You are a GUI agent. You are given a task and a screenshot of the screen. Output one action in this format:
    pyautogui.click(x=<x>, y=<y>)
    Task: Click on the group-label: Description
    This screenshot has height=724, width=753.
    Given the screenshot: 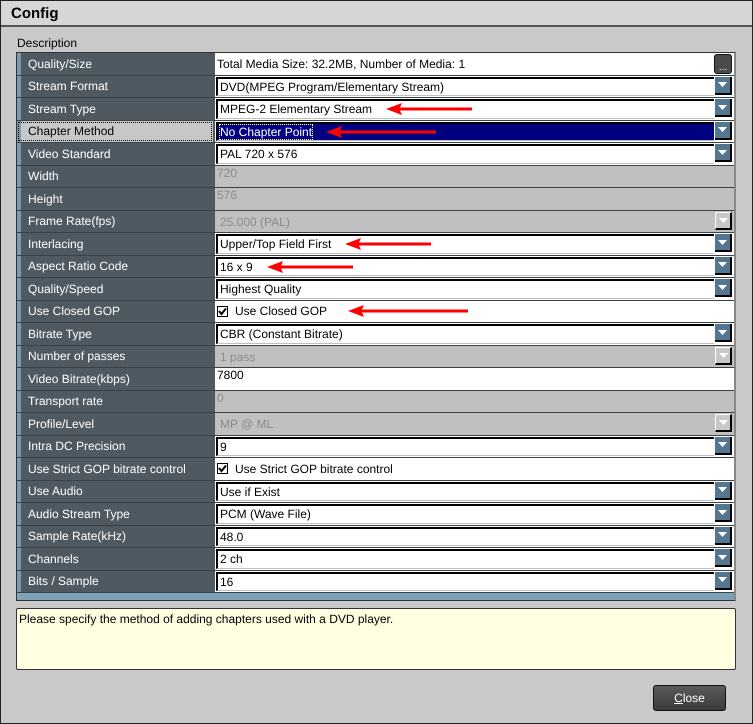 What is the action you would take?
    pyautogui.click(x=47, y=43)
    